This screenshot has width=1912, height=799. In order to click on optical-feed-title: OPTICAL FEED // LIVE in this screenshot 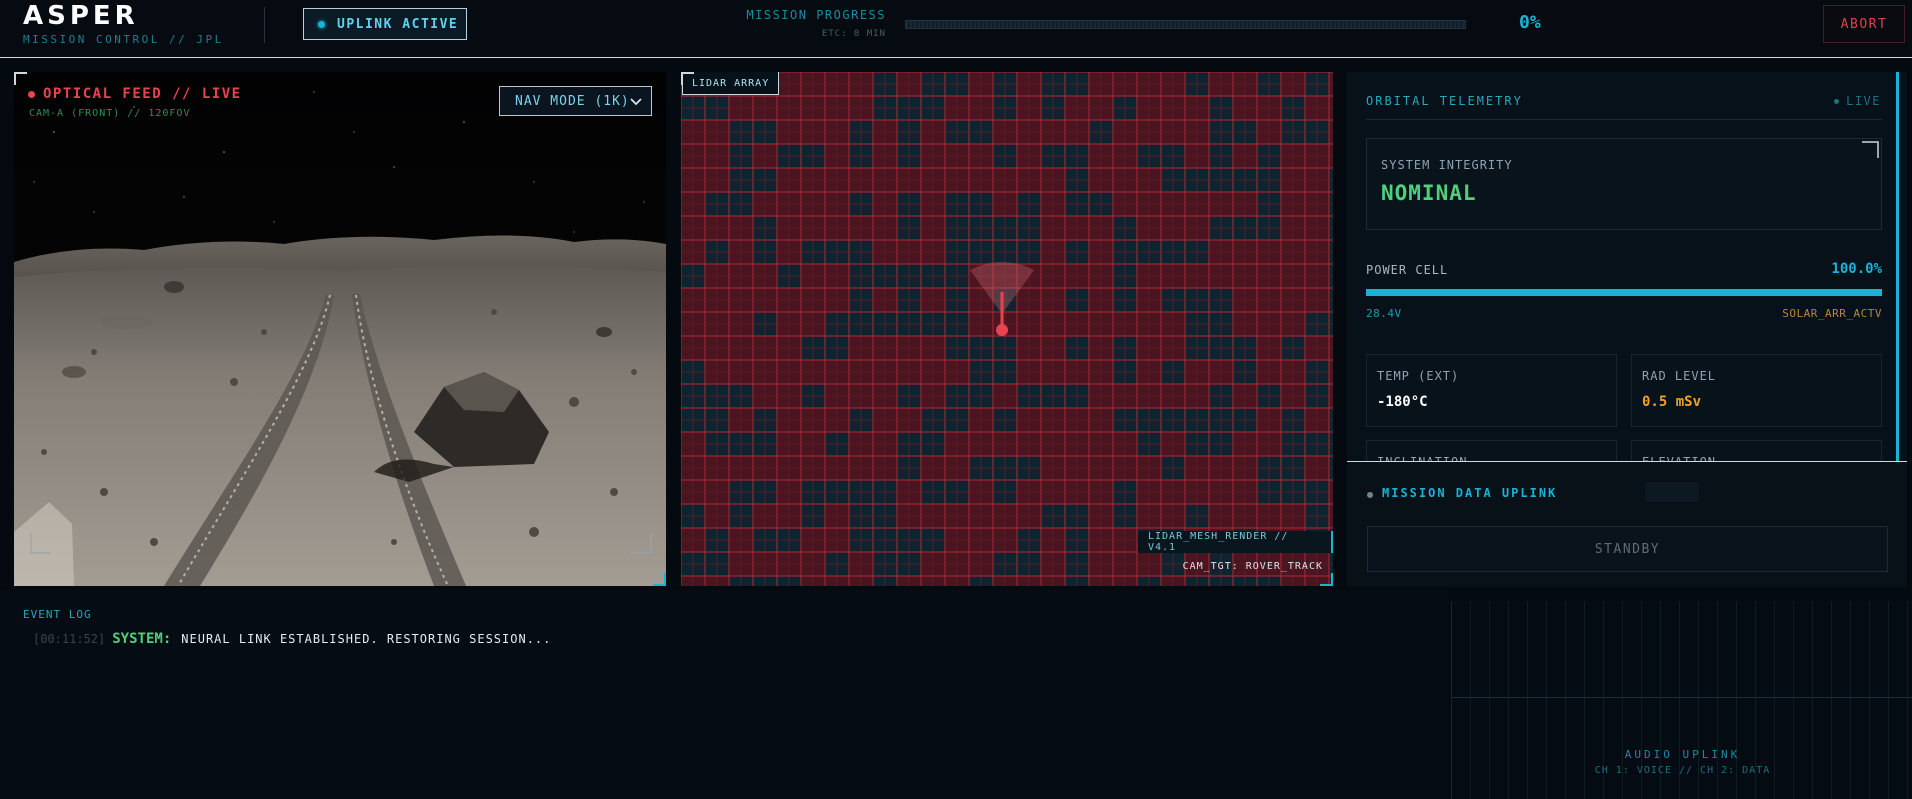, I will do `click(142, 94)`.